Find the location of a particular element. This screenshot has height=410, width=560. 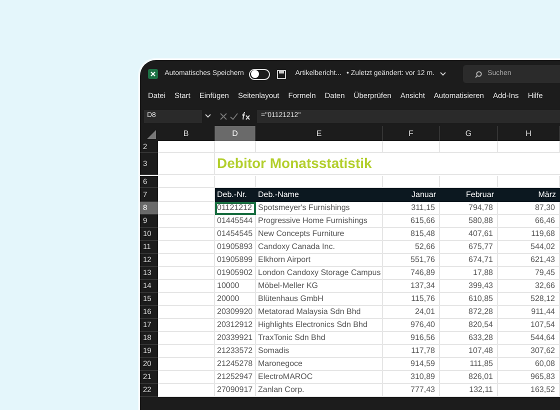

table-cell: 132,11 is located at coordinates (469, 390).